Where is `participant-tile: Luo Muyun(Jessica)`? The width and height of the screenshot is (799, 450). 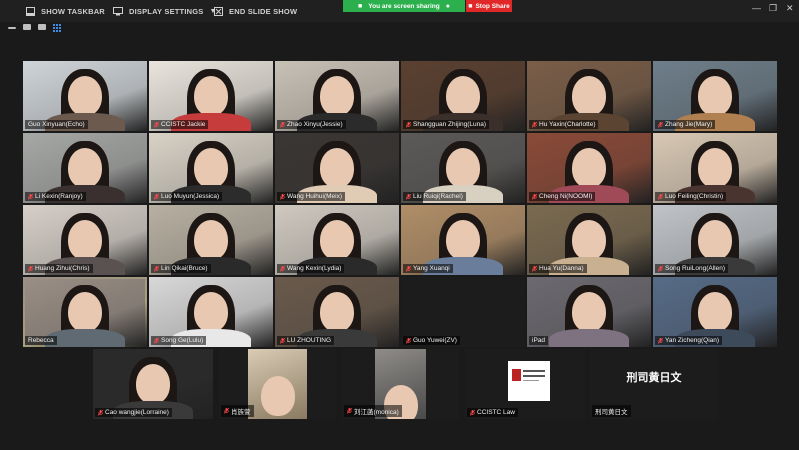
participant-tile: Luo Muyun(Jessica) is located at coordinates (211, 168).